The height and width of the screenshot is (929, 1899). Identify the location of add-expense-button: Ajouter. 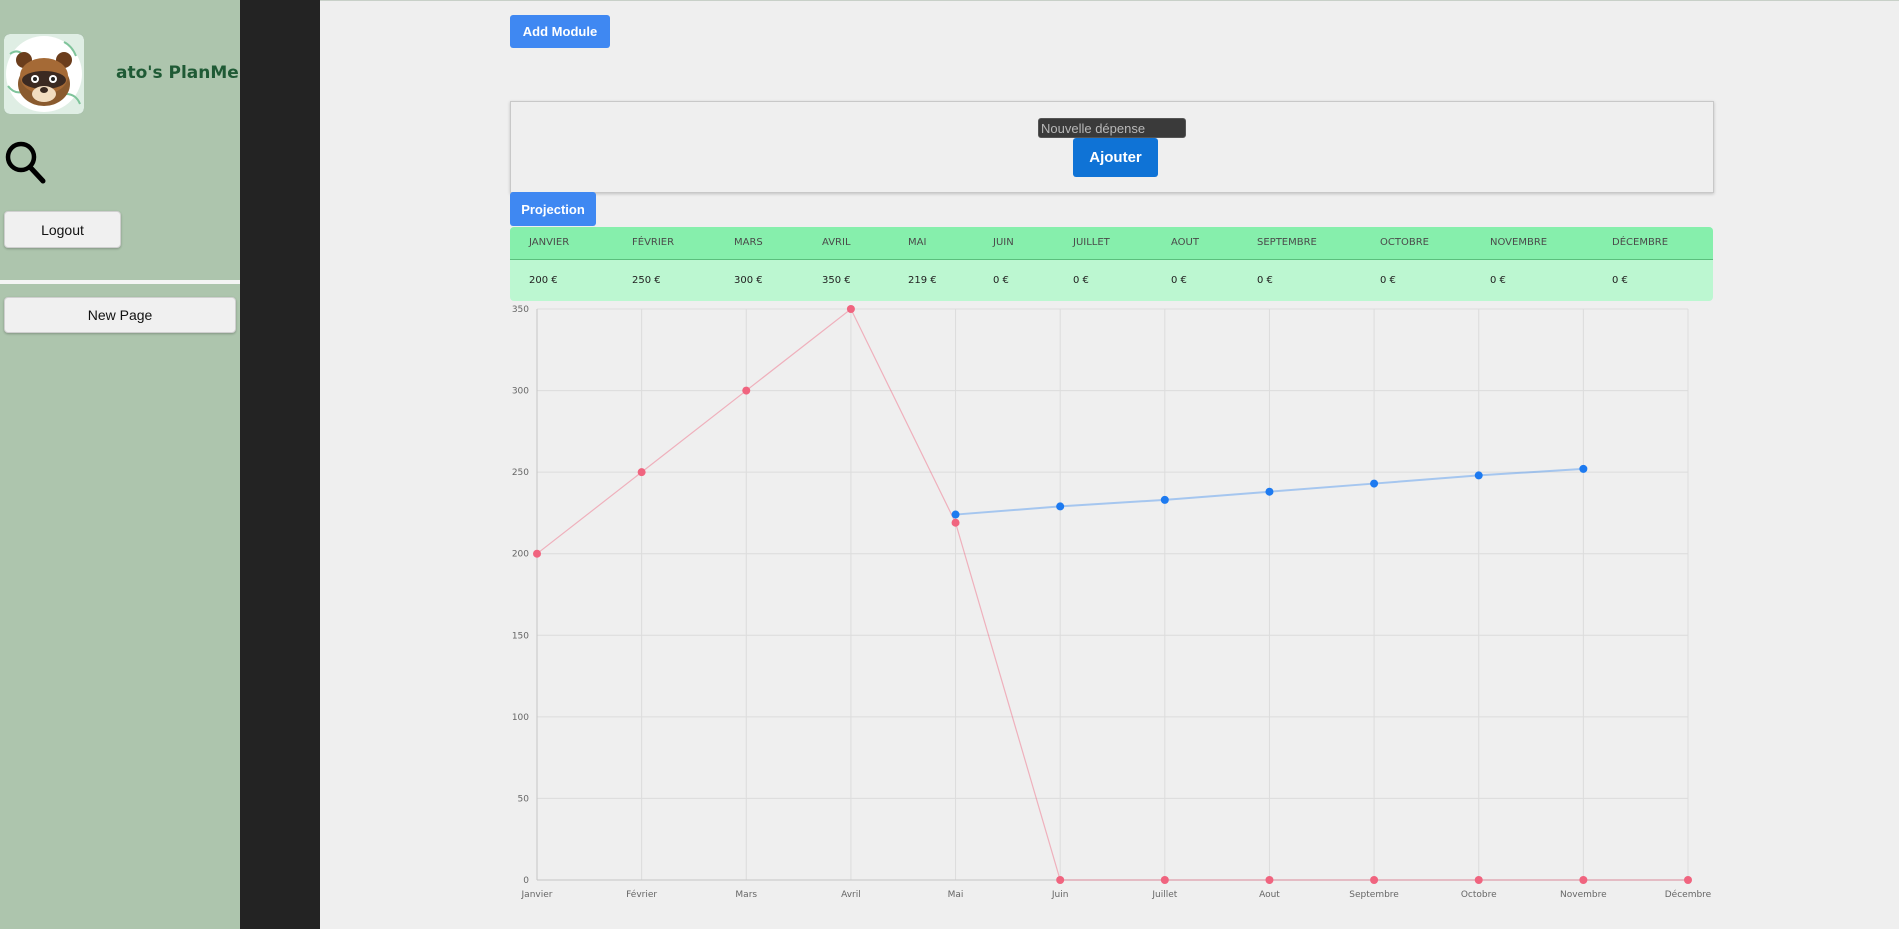
(1115, 157).